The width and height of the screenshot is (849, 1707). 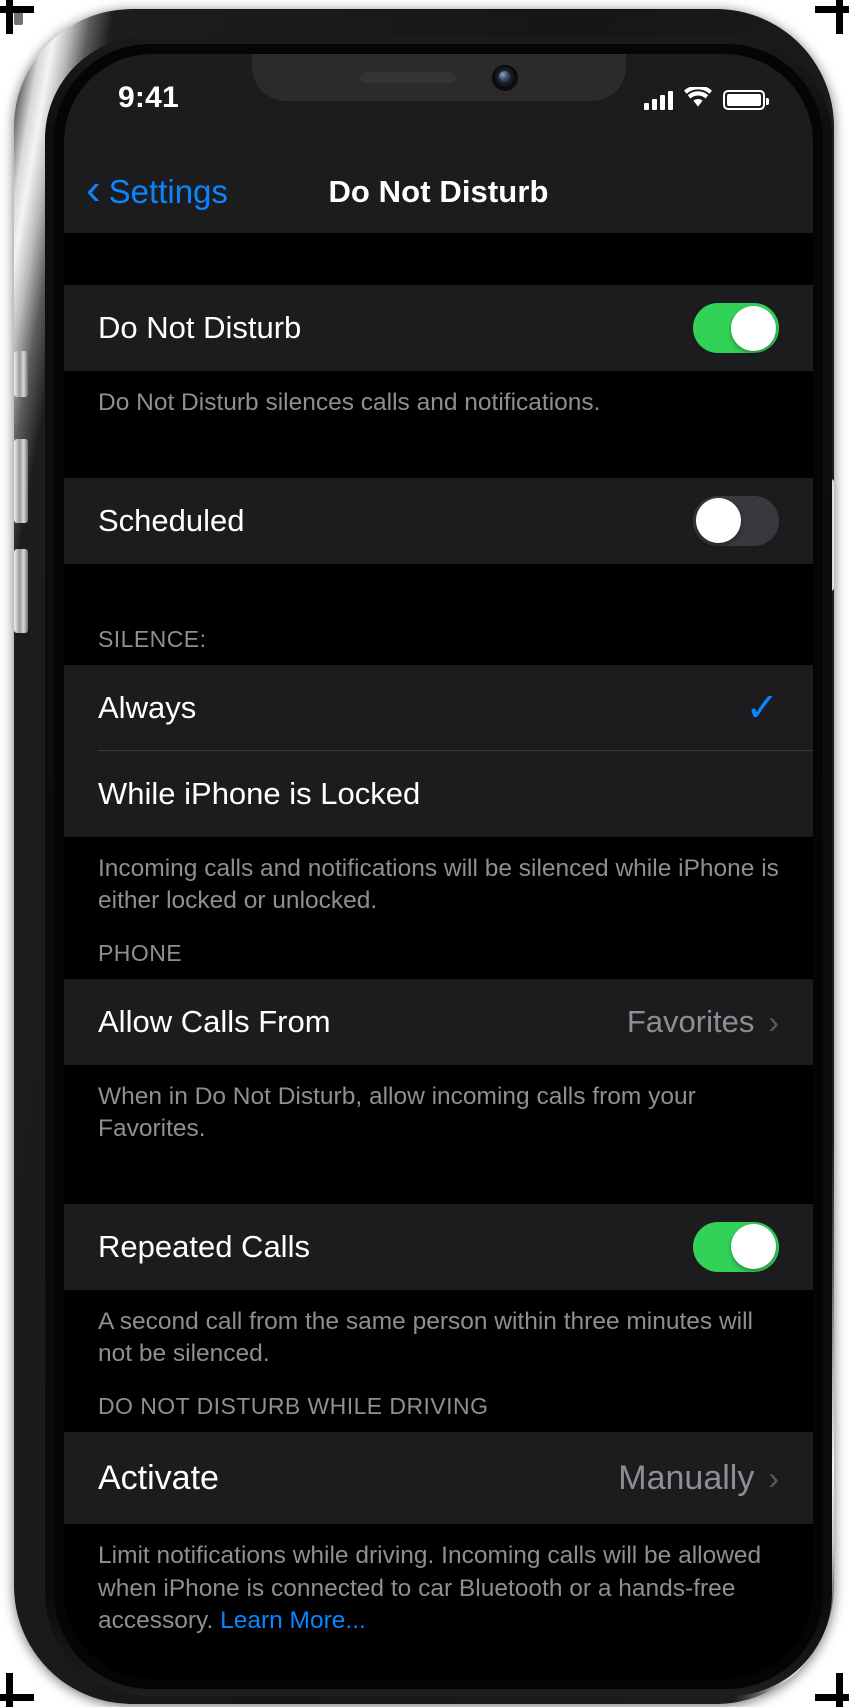 What do you see at coordinates (407, 77) in the screenshot?
I see `earpiece-speaker` at bounding box center [407, 77].